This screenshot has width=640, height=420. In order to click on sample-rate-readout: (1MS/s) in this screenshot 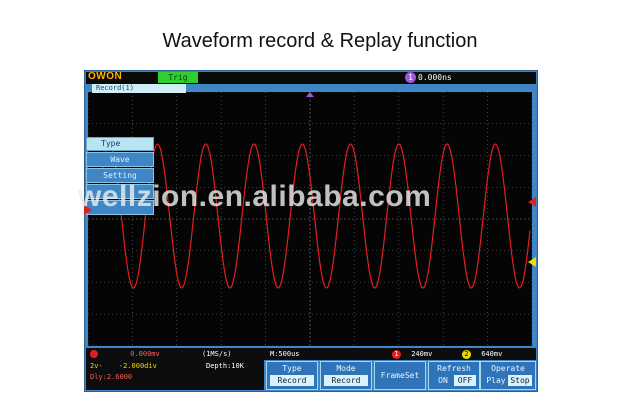, I will do `click(217, 354)`.